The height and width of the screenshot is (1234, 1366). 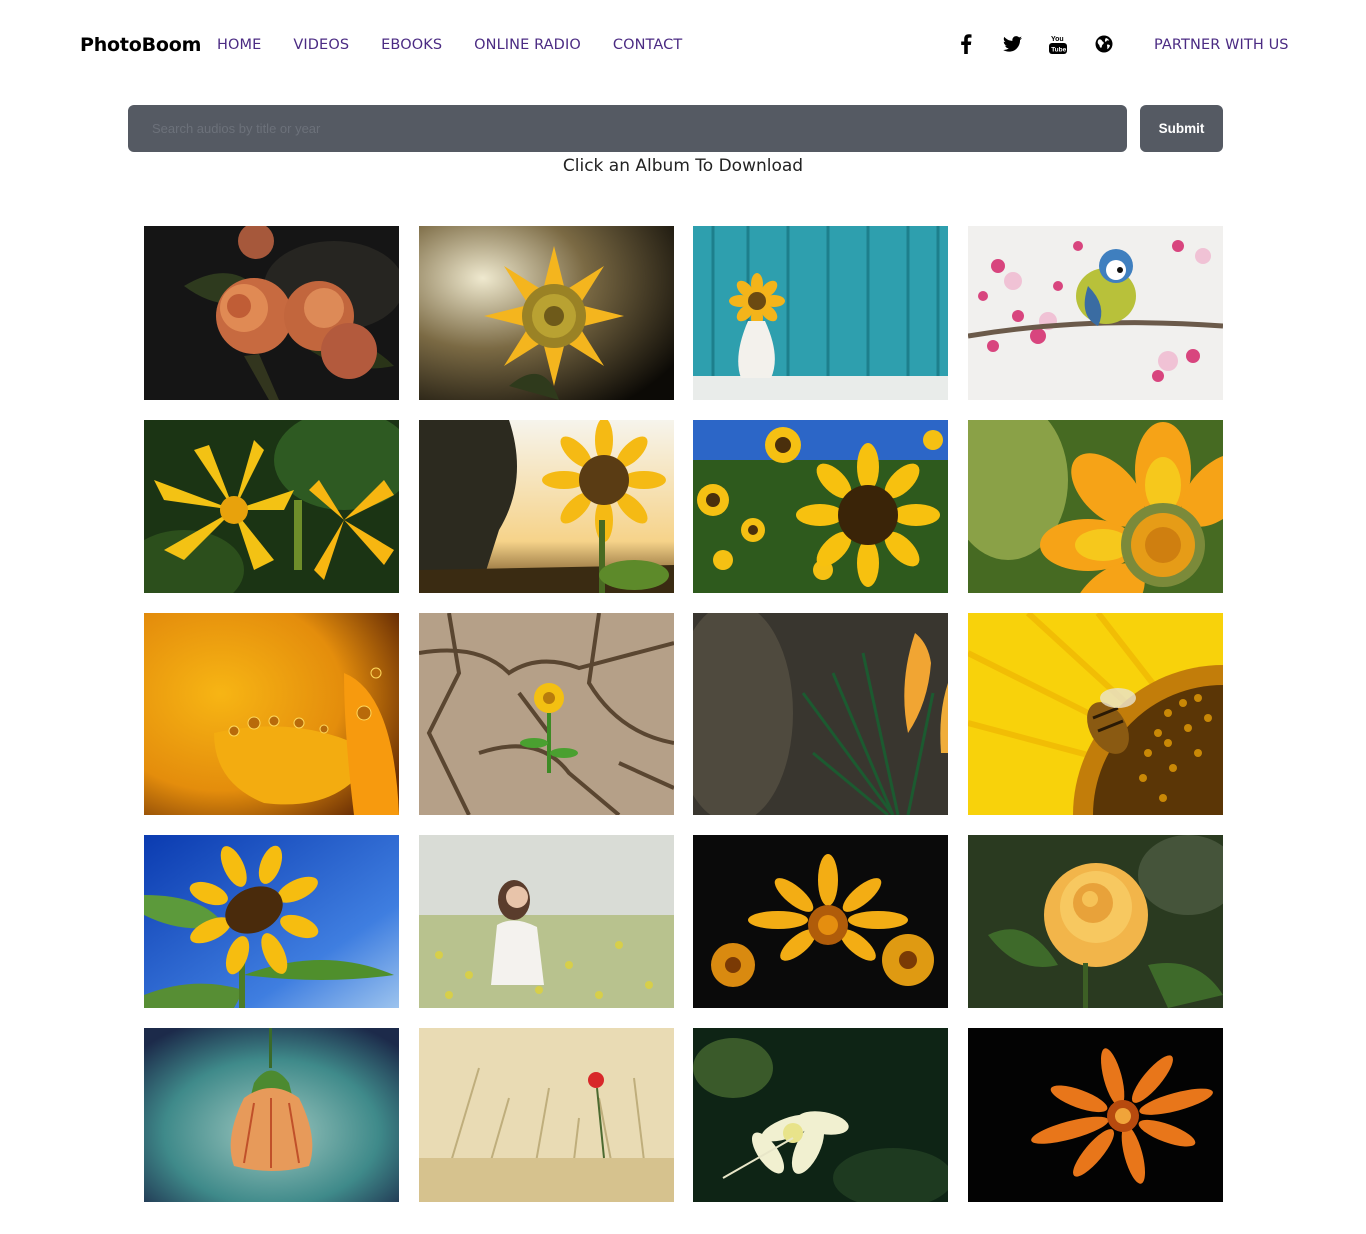 I want to click on album-tile-crocus-buds, so click(x=820, y=714).